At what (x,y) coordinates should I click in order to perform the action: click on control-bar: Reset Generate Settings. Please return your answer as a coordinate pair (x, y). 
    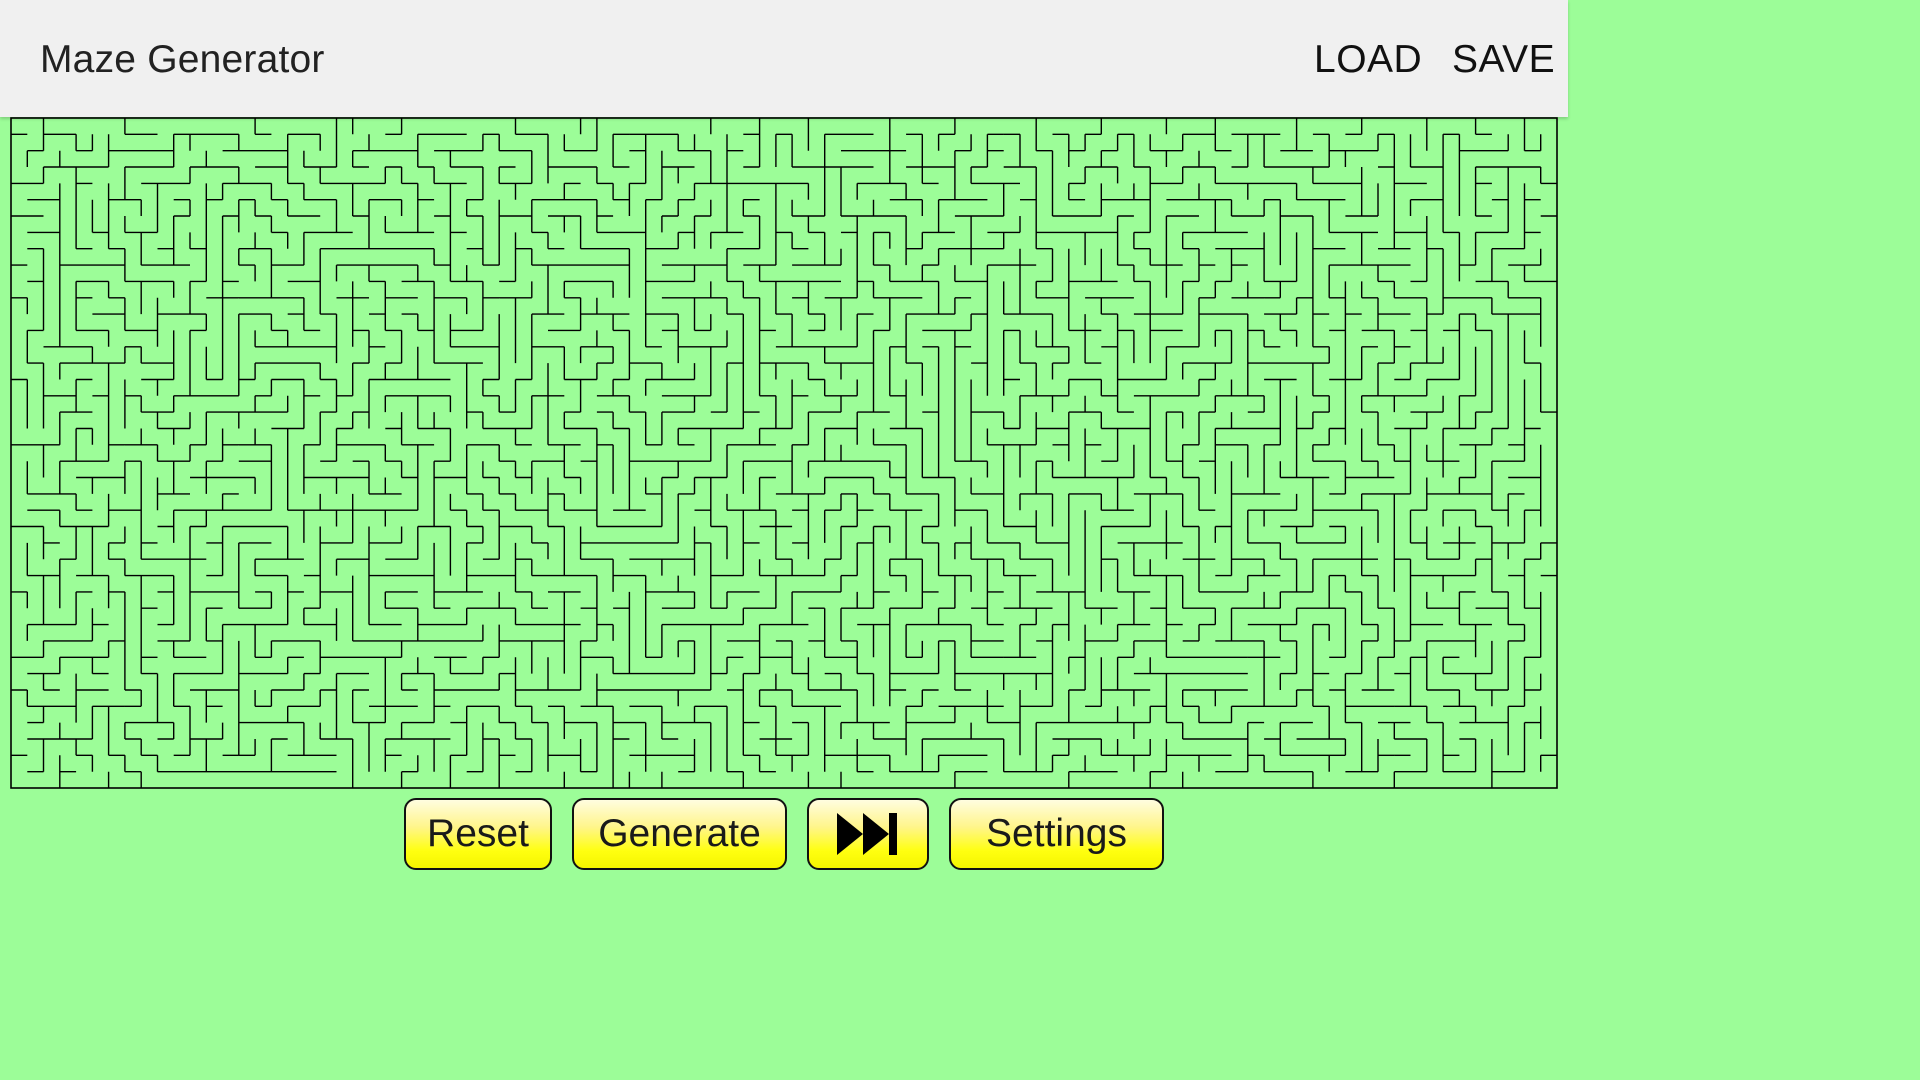
    Looking at the image, I should click on (784, 836).